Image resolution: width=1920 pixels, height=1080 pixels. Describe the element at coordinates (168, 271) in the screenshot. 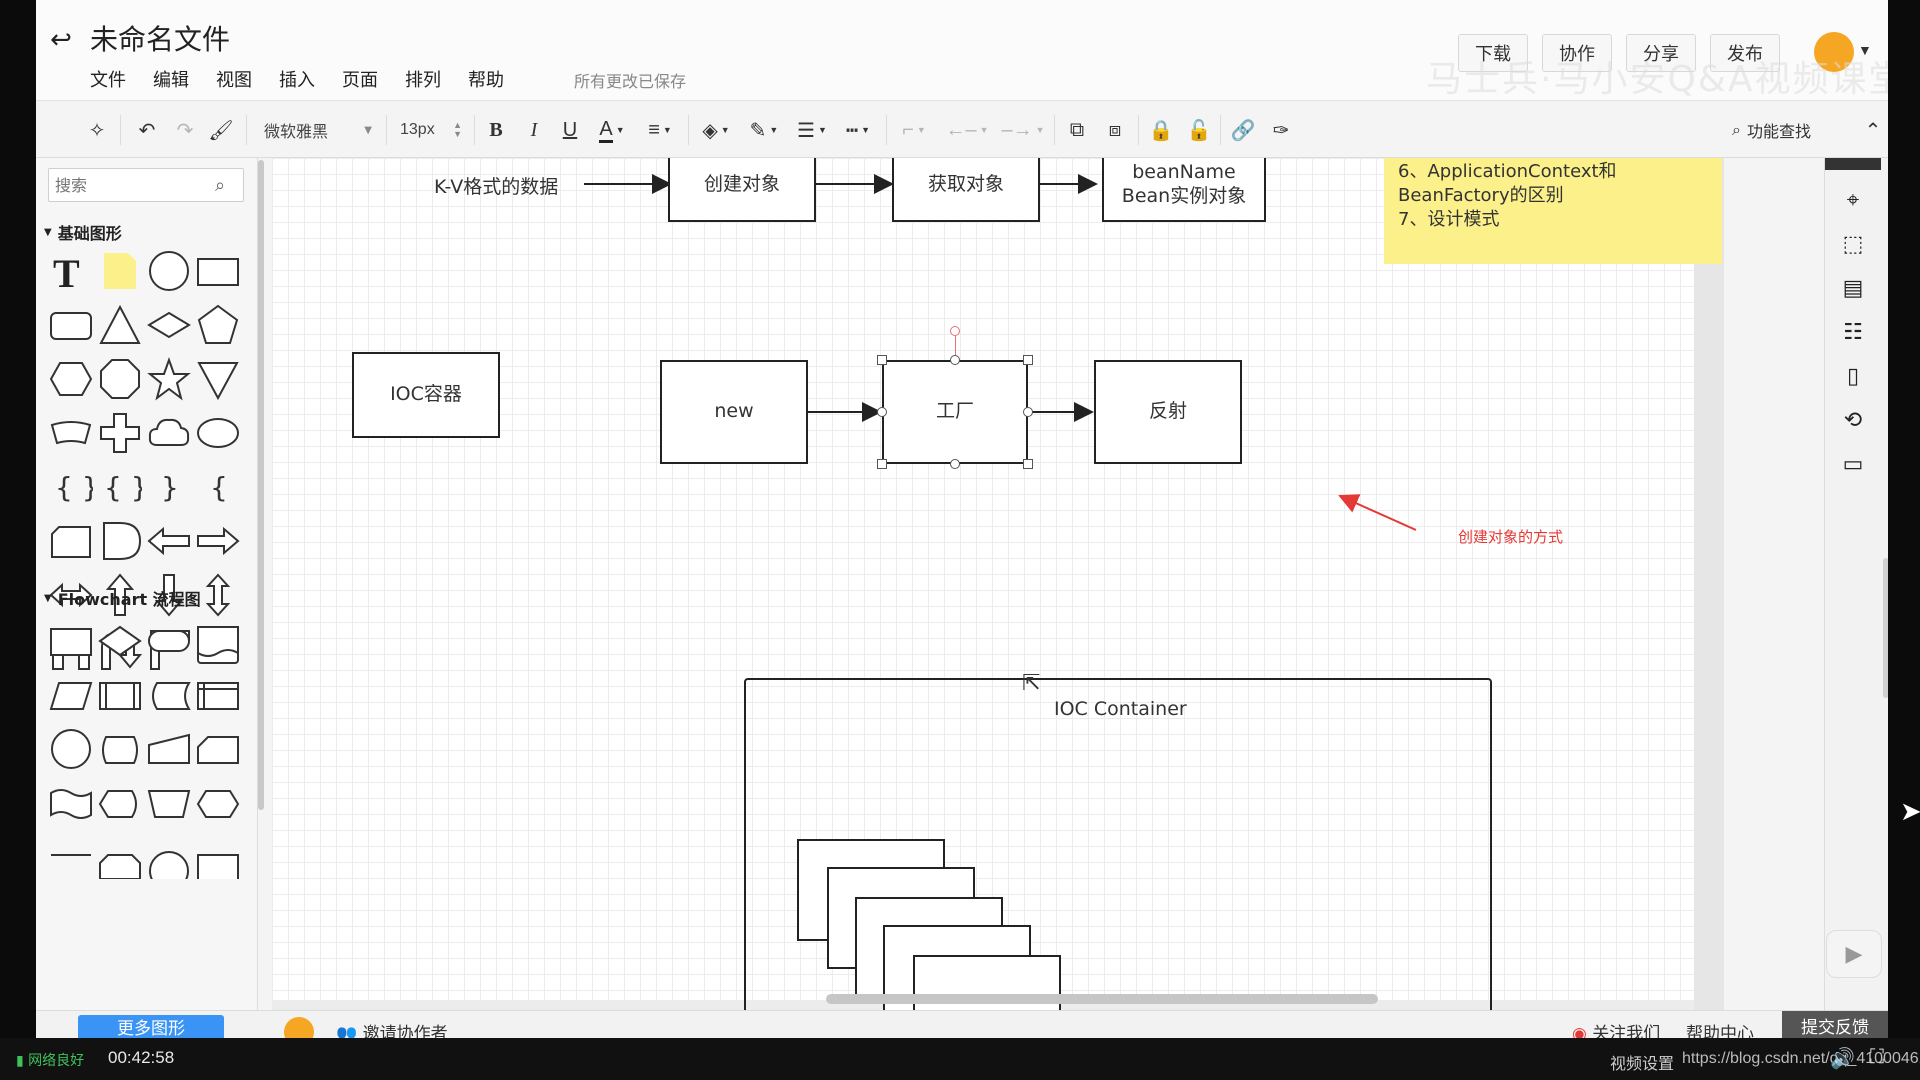

I see `circle-shape` at that location.